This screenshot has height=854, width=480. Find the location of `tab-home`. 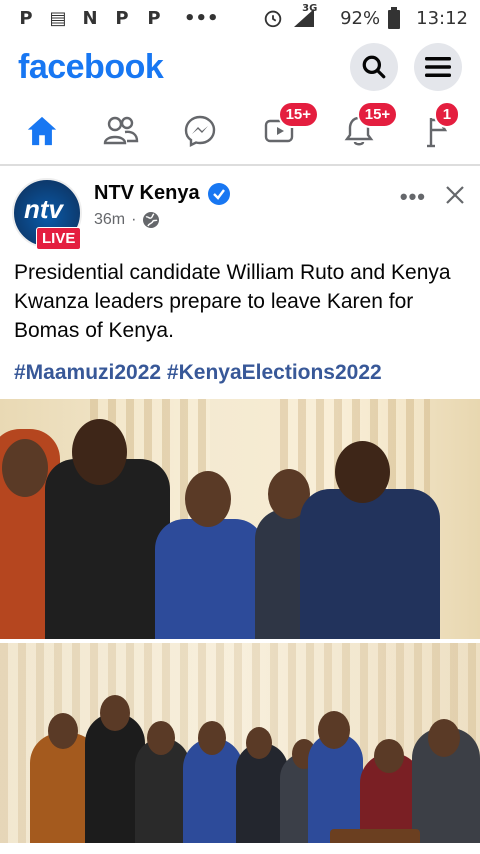

tab-home is located at coordinates (42, 131).